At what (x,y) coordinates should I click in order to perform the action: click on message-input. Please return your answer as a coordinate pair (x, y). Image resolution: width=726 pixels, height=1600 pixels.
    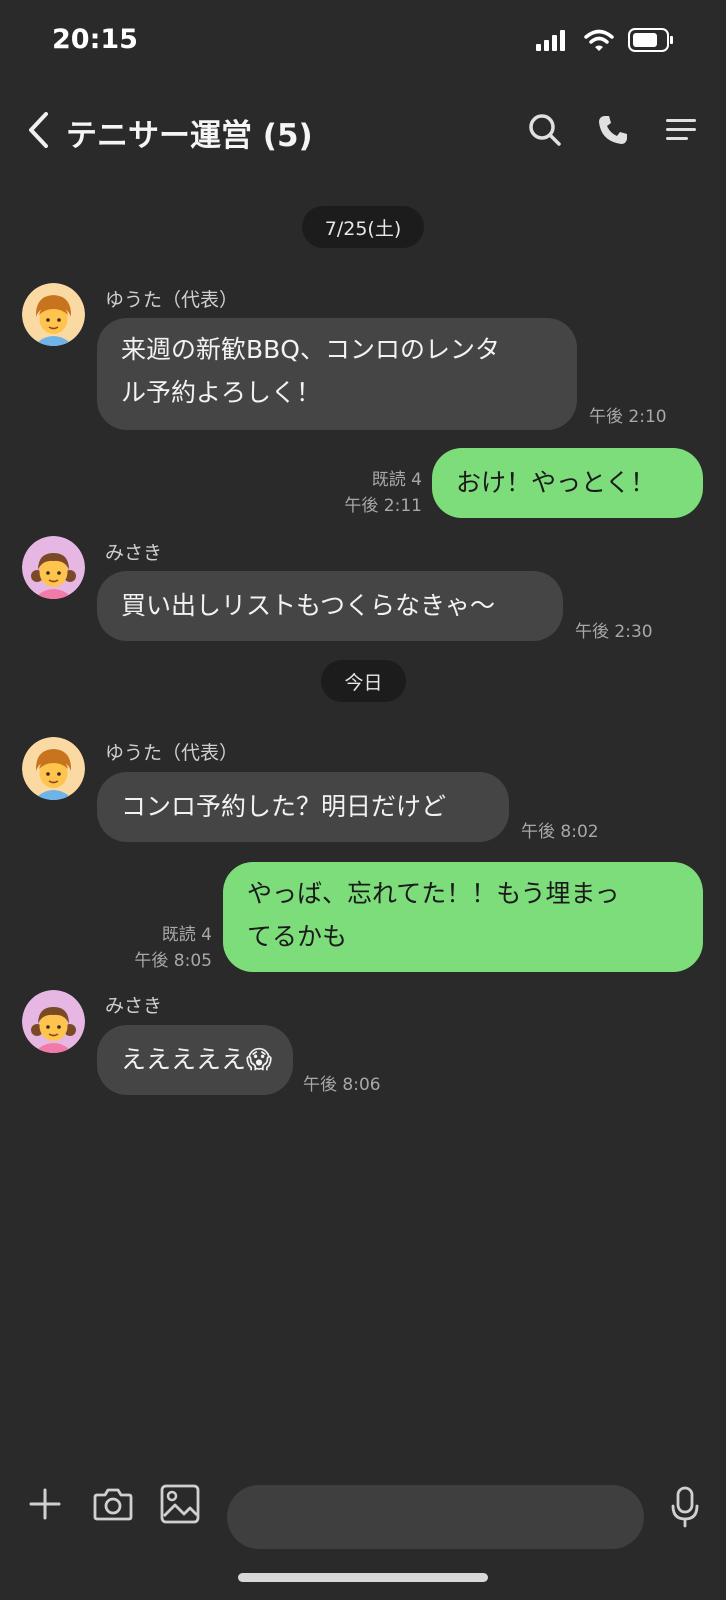
    Looking at the image, I should click on (435, 1517).